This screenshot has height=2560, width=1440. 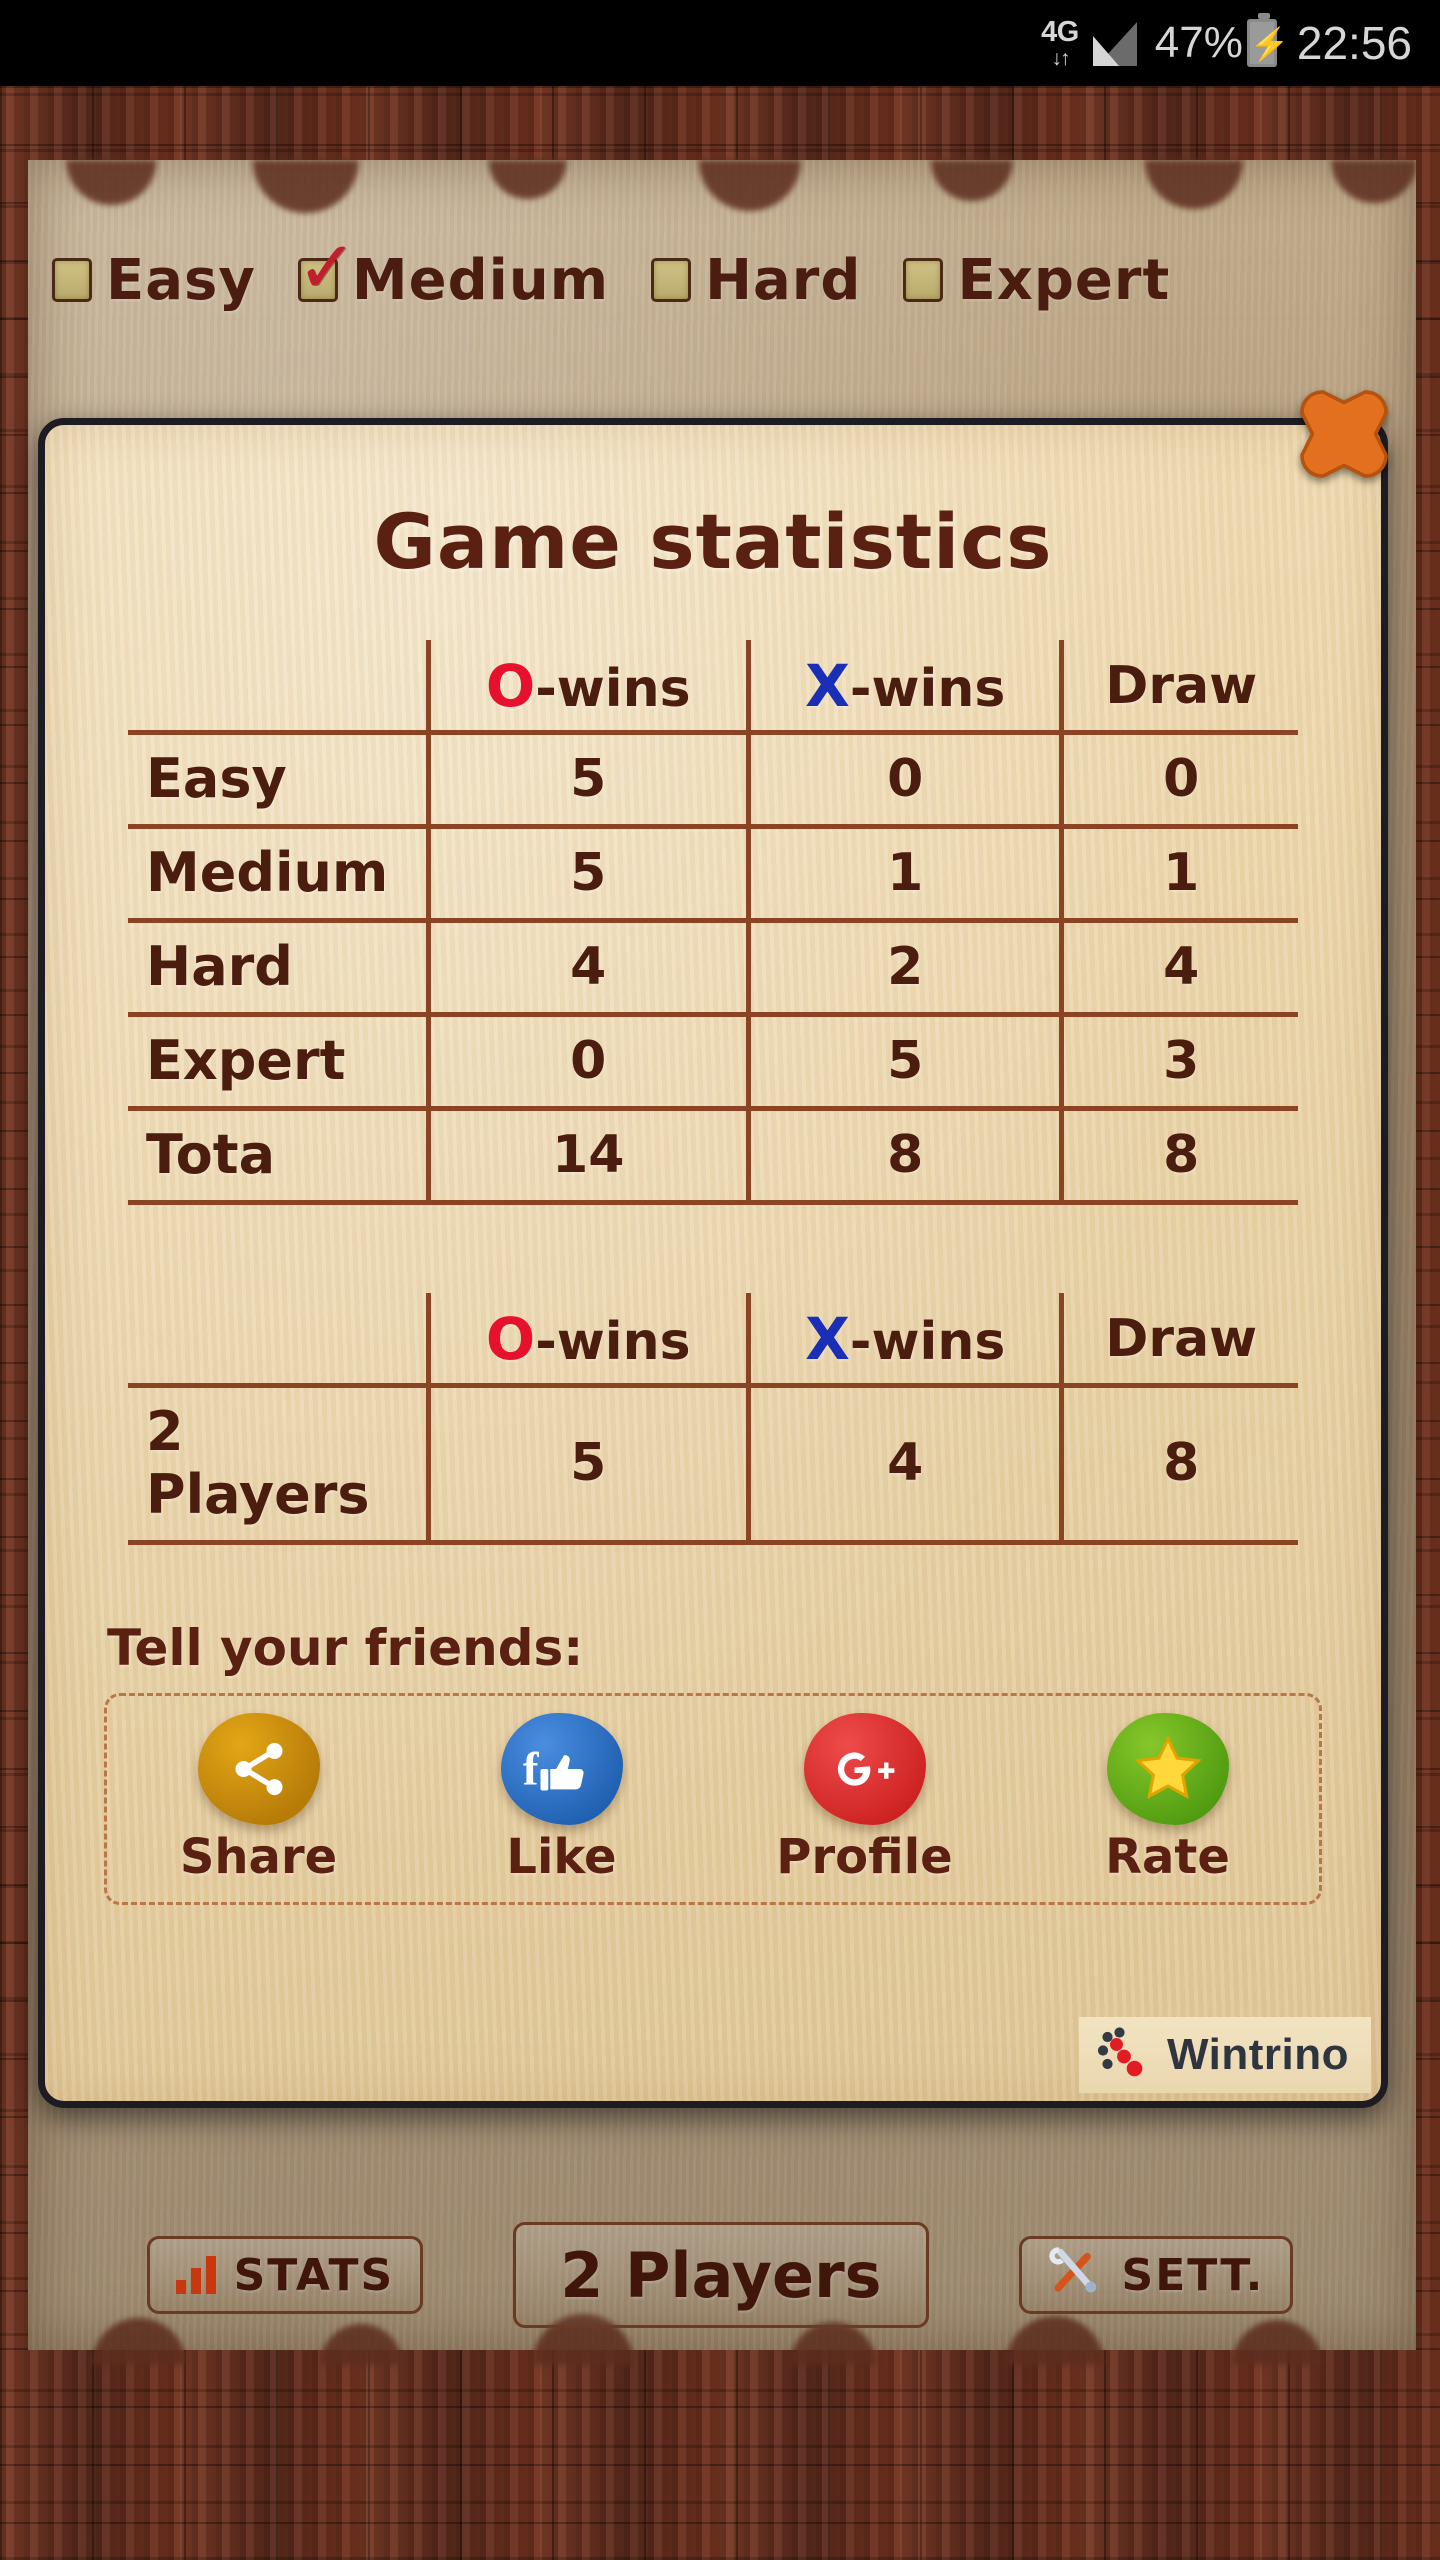 I want to click on difficulty-option-expert: Expert, so click(x=1036, y=280).